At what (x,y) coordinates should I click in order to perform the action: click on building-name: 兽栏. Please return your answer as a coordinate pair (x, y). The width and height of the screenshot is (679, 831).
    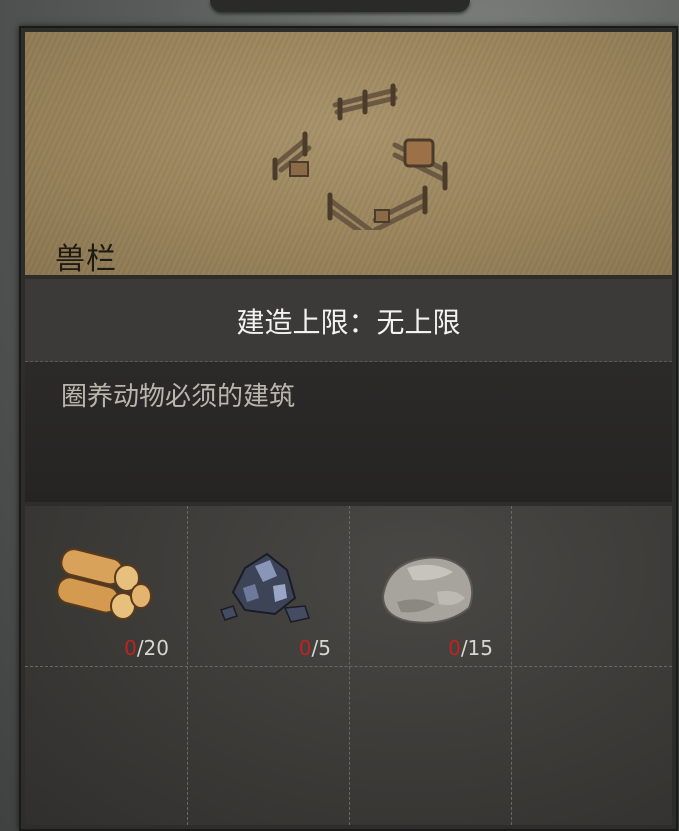
    Looking at the image, I should click on (86, 259).